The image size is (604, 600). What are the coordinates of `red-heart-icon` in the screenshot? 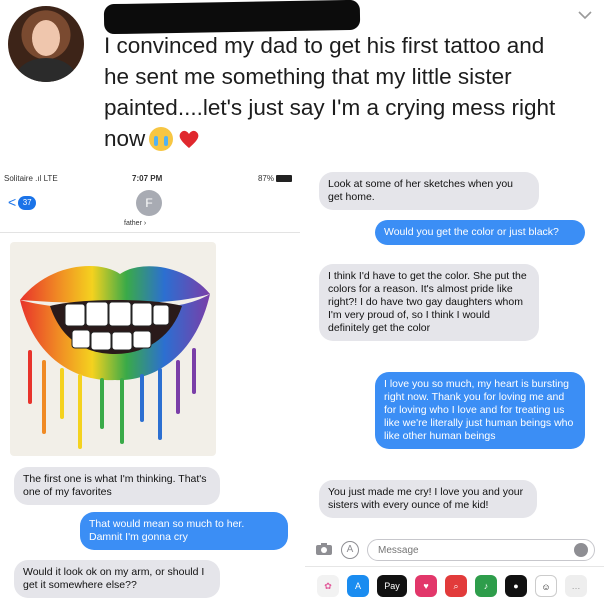 It's located at (189, 139).